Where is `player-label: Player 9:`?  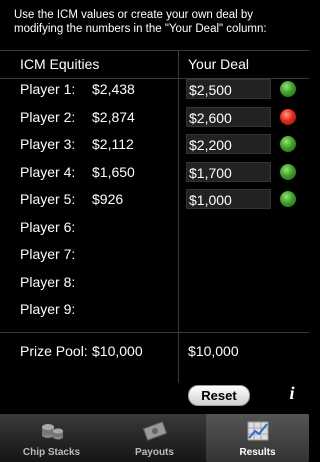 player-label: Player 9: is located at coordinates (48, 309).